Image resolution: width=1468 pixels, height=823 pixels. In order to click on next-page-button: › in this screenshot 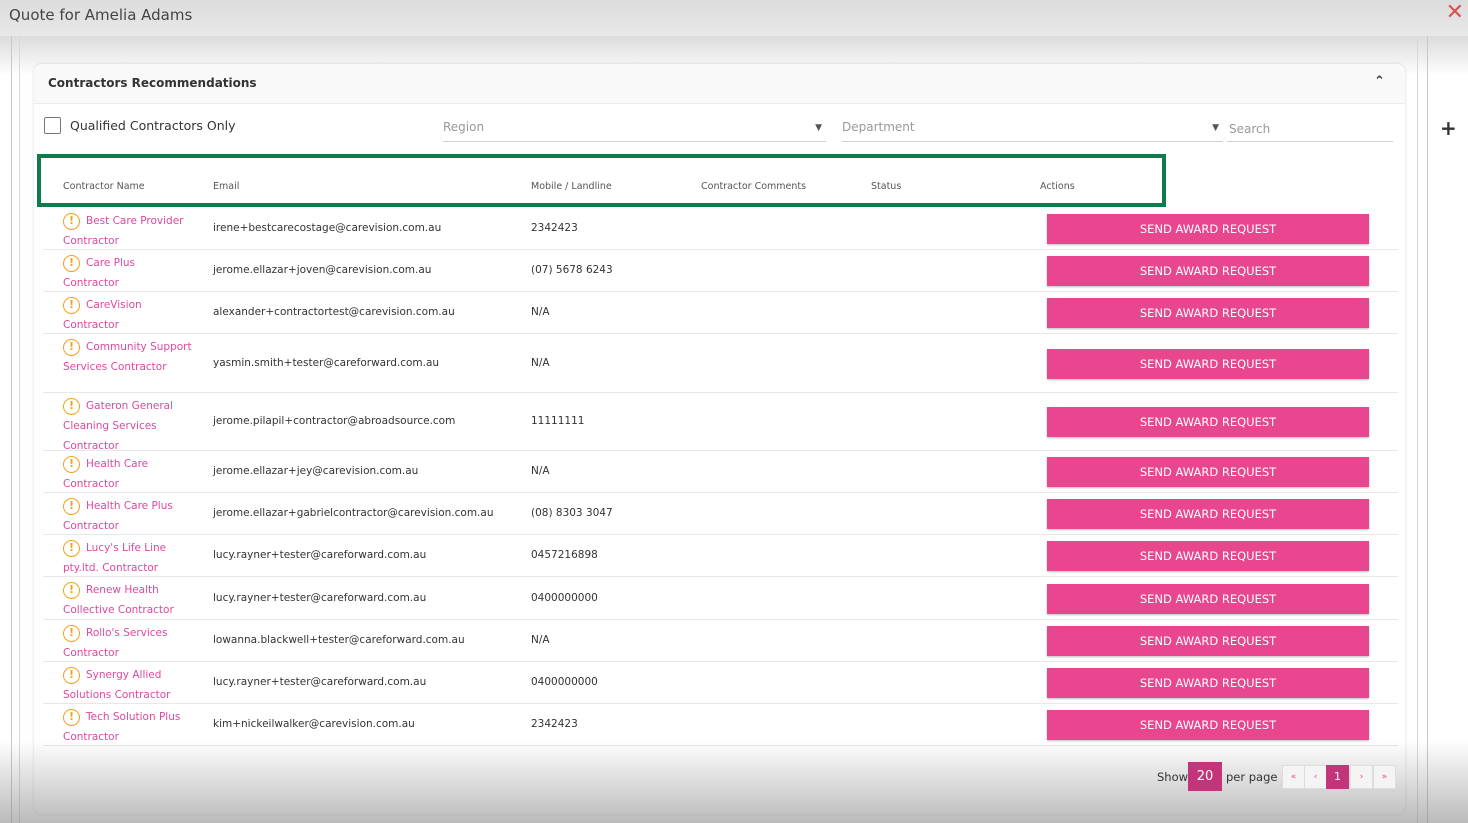, I will do `click(1361, 777)`.